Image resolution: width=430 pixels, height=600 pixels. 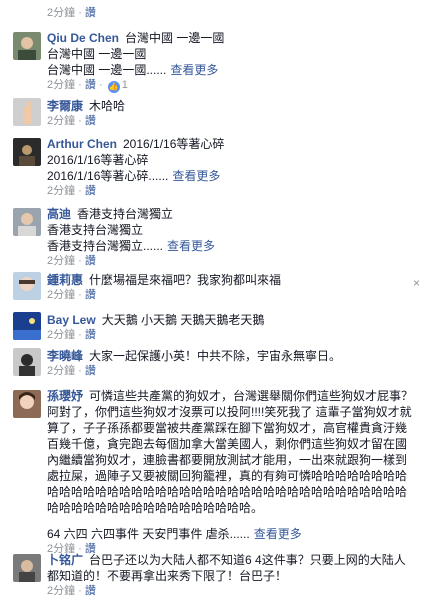 I want to click on comment-text: 大家一起保護小英！中共不除，宇宙永無寧日。, so click(x=215, y=356).